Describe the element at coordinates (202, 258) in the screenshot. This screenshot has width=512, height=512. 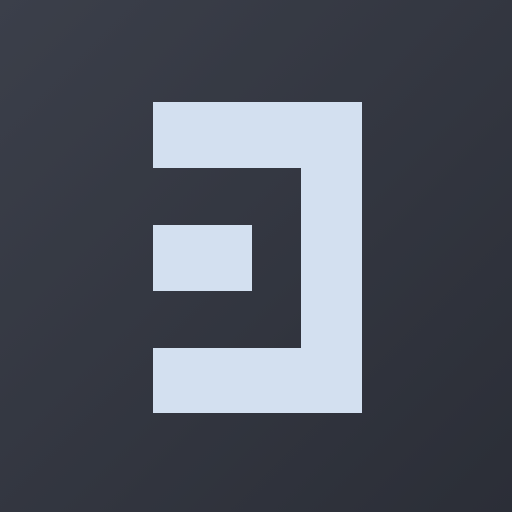
I see `bracket-inner-bar` at that location.